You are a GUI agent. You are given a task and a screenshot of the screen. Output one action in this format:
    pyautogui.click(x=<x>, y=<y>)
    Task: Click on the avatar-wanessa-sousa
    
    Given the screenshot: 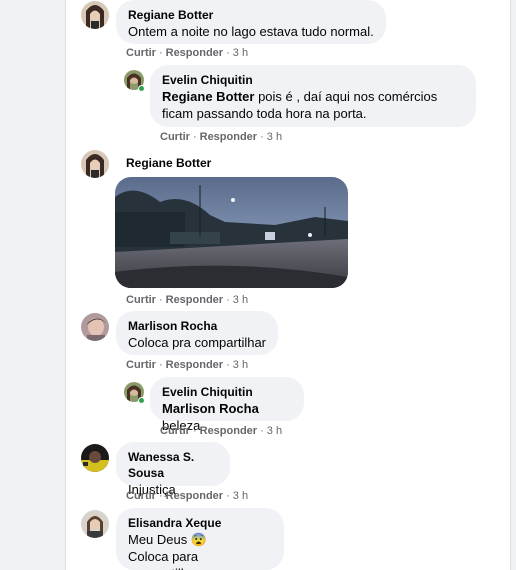 What is the action you would take?
    pyautogui.click(x=95, y=458)
    